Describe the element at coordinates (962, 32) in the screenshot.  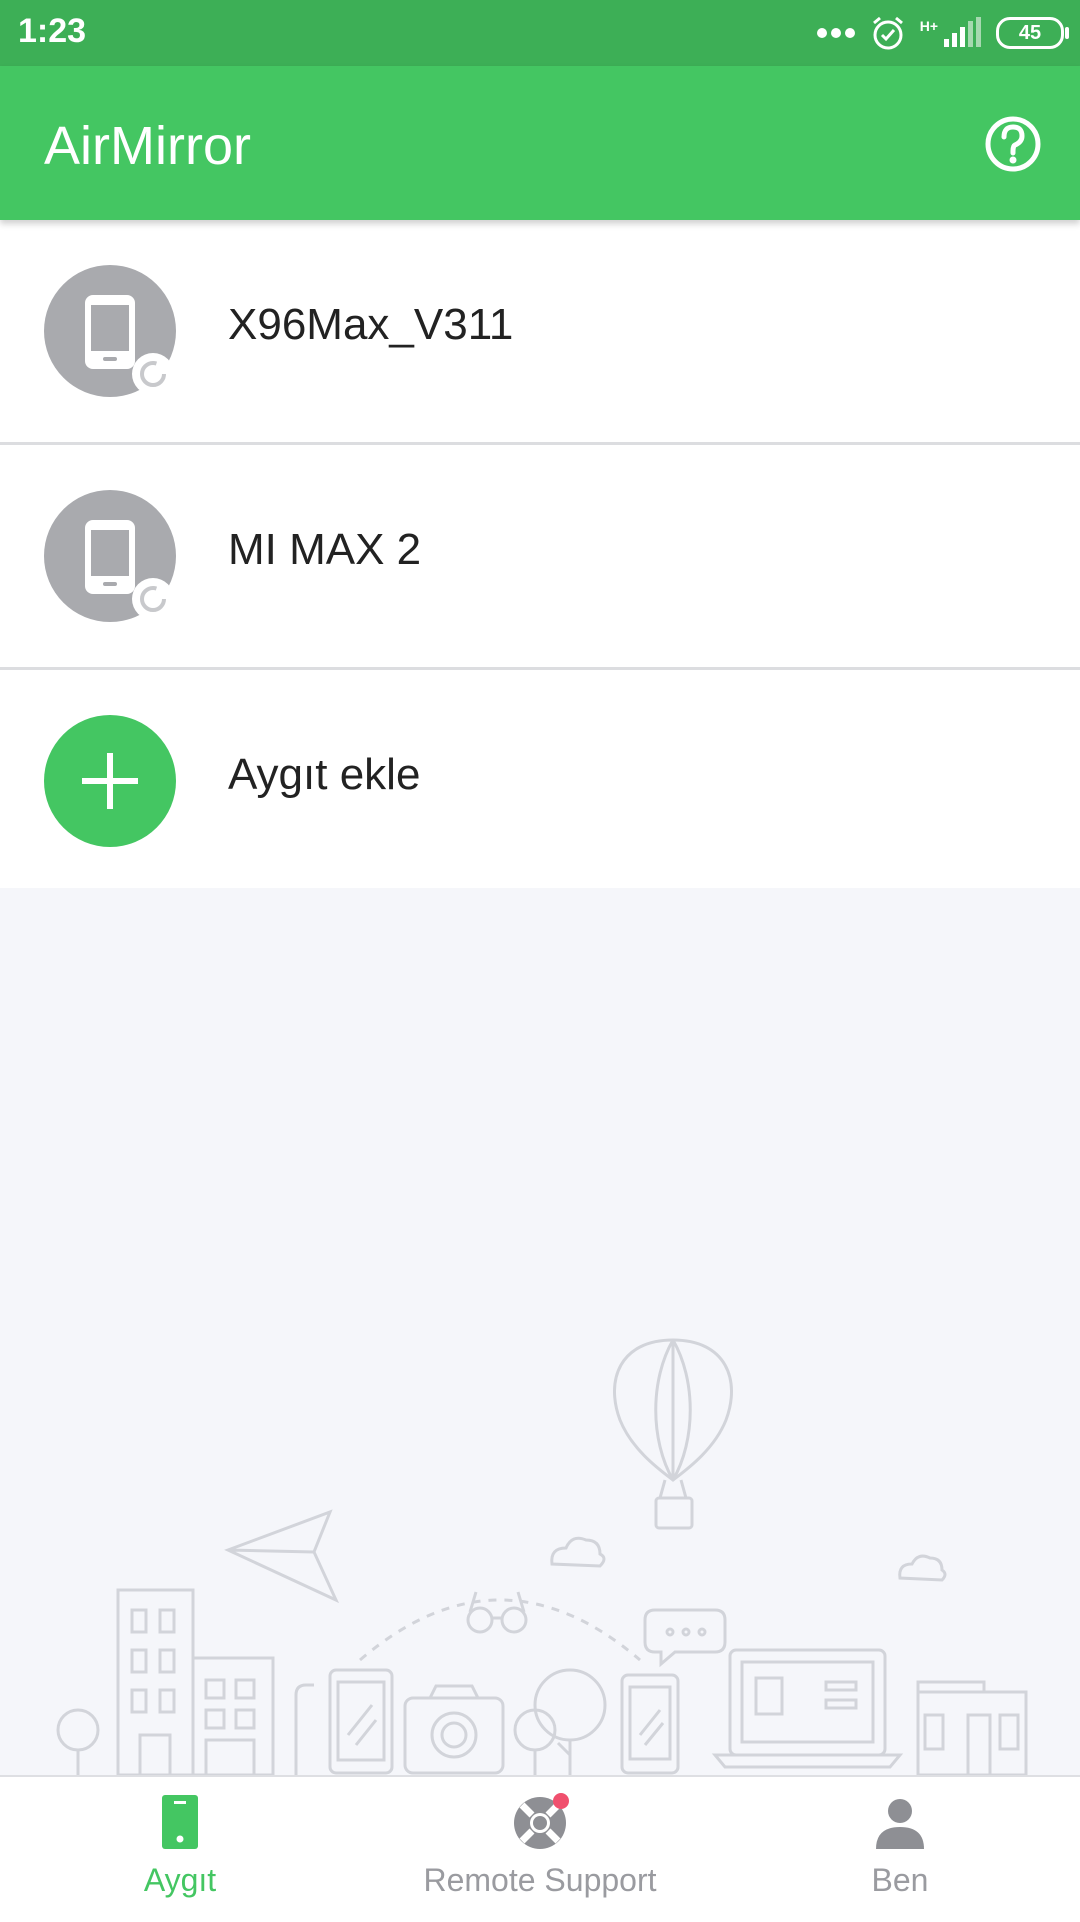
I see `signal-icon` at that location.